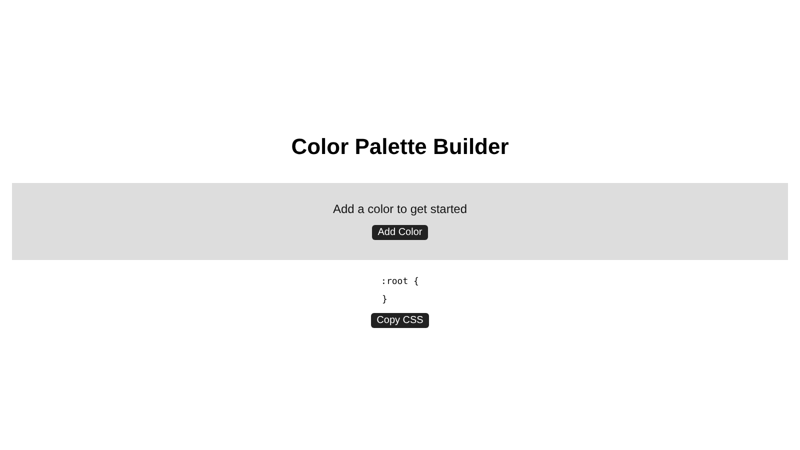  I want to click on empty-message: Add a color to get started, so click(400, 209).